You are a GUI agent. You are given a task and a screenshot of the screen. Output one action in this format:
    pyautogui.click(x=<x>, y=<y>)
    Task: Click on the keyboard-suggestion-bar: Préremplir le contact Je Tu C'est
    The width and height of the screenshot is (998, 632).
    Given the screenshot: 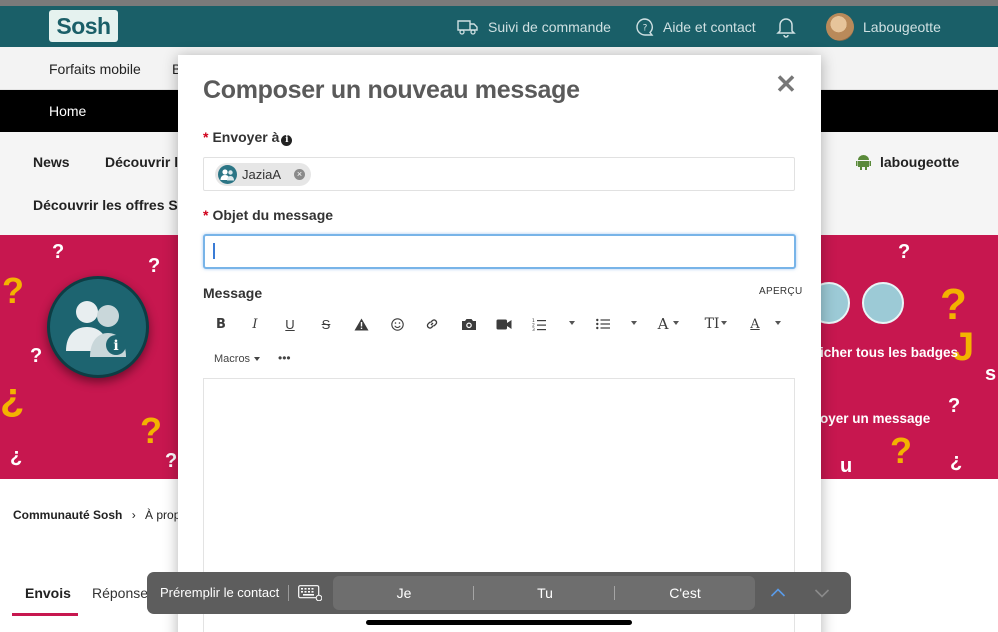 What is the action you would take?
    pyautogui.click(x=499, y=593)
    